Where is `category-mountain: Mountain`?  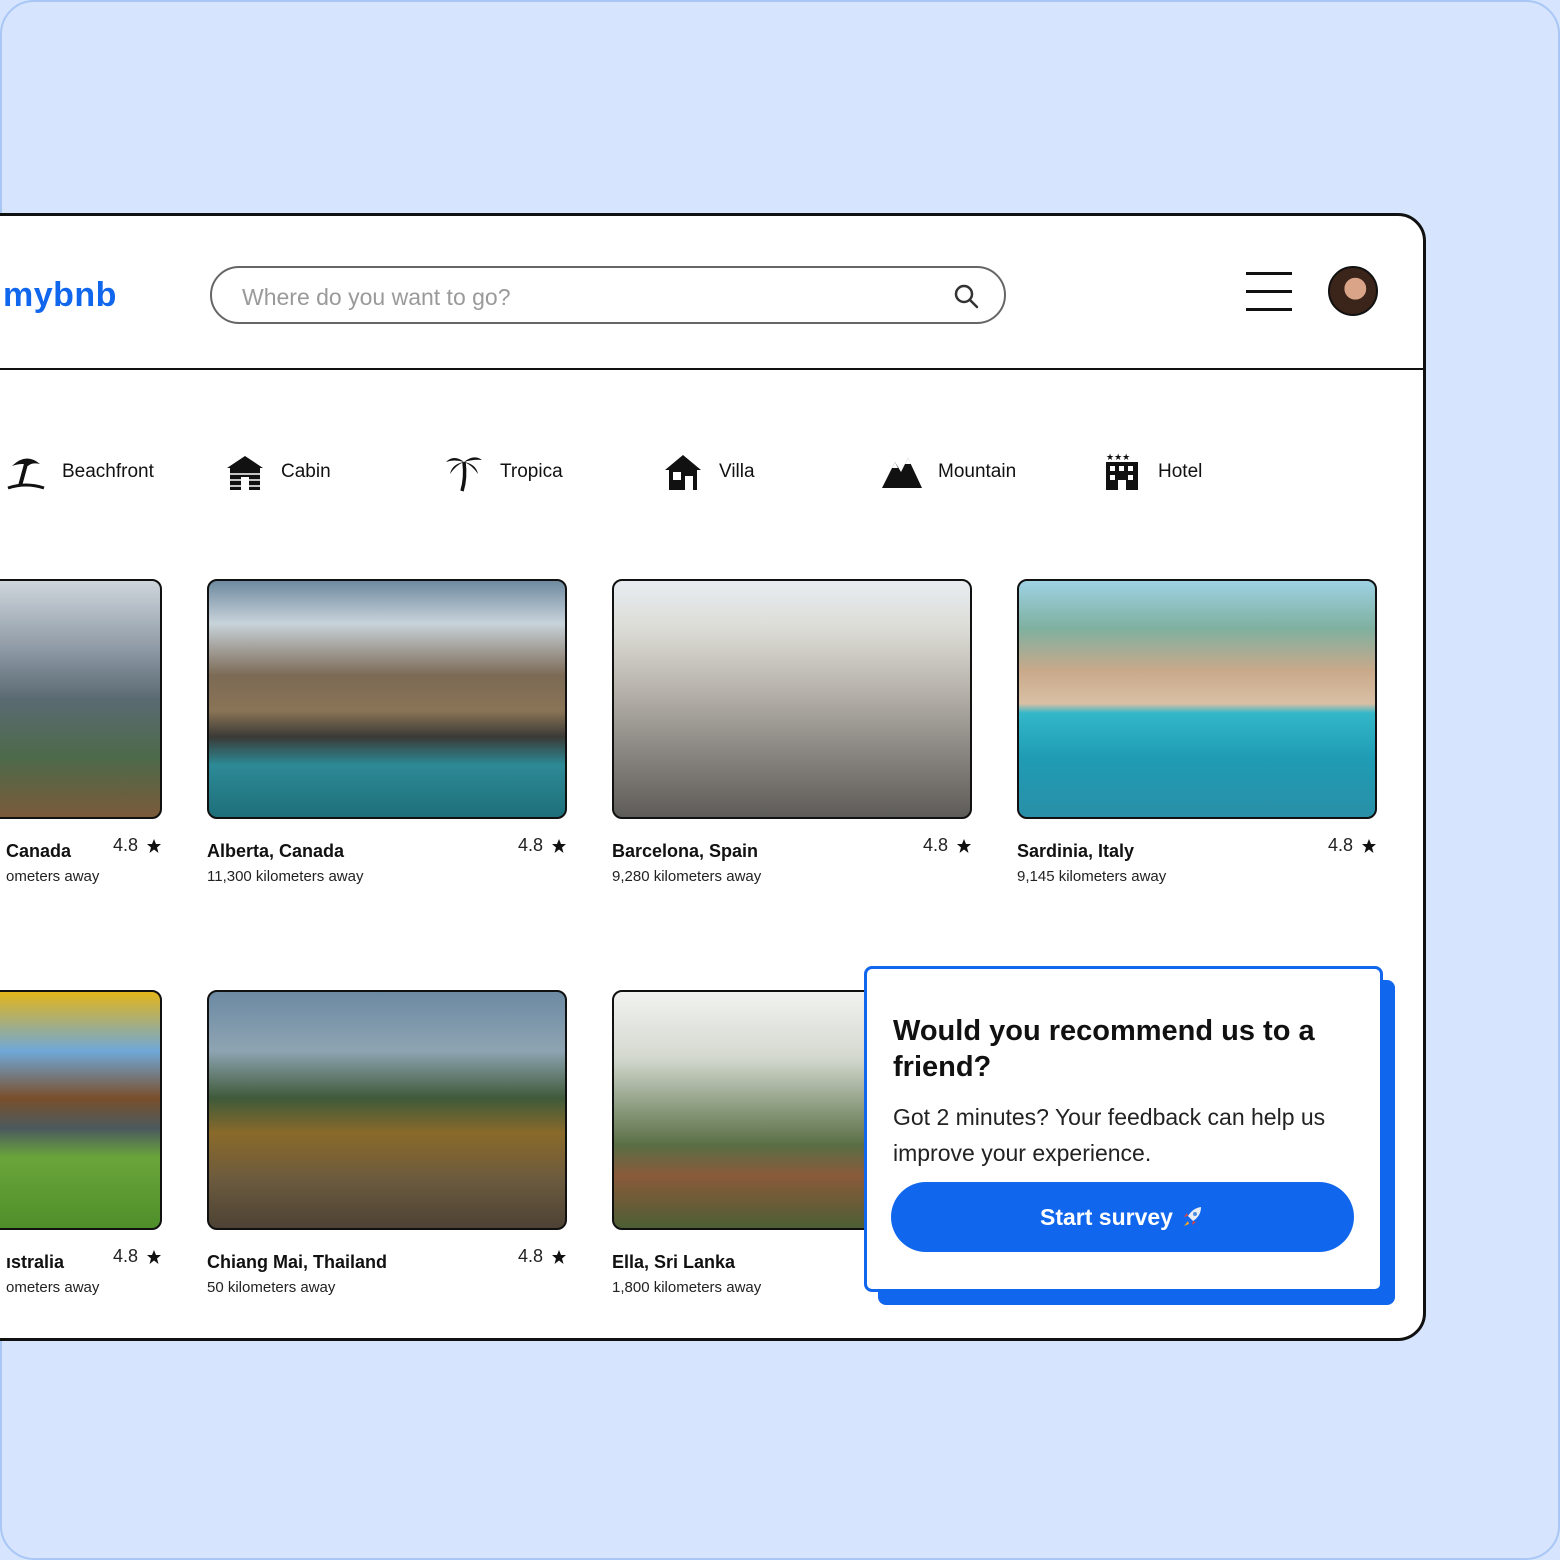
category-mountain: Mountain is located at coordinates (949, 472).